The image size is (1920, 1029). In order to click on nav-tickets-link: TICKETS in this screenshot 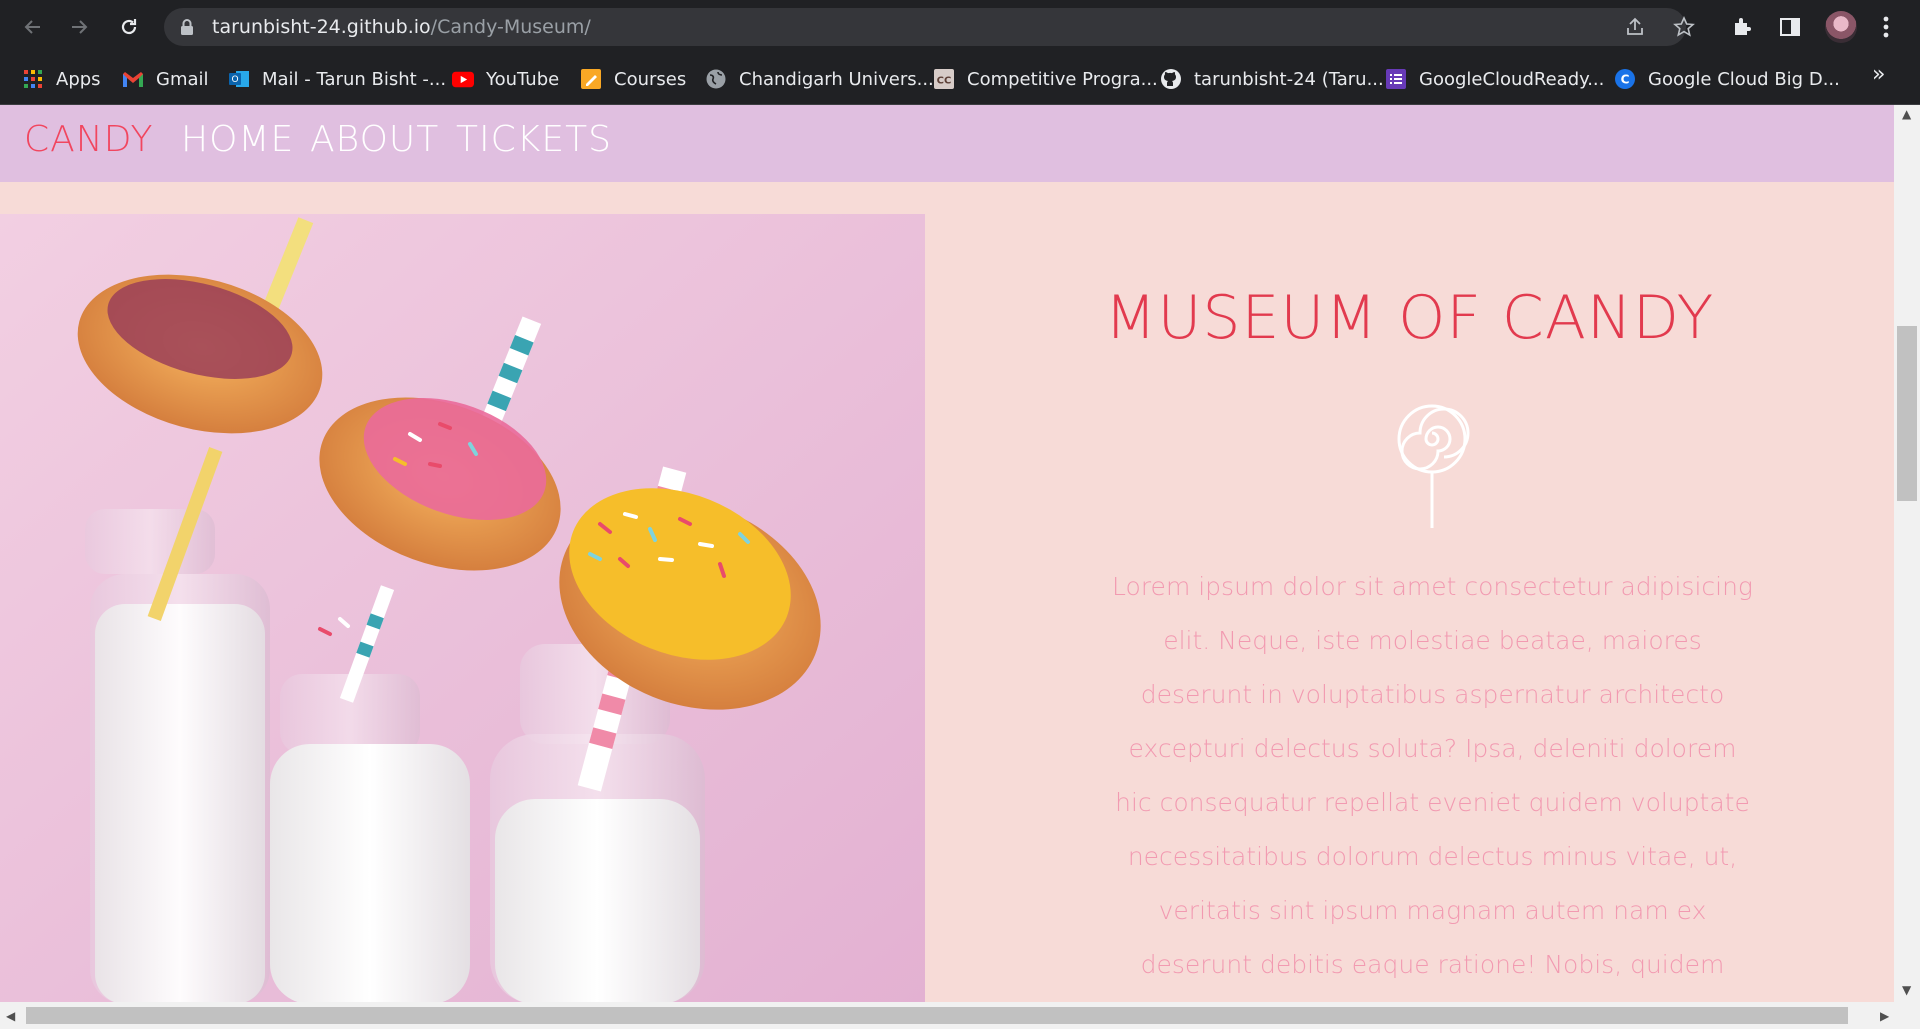, I will do `click(534, 139)`.